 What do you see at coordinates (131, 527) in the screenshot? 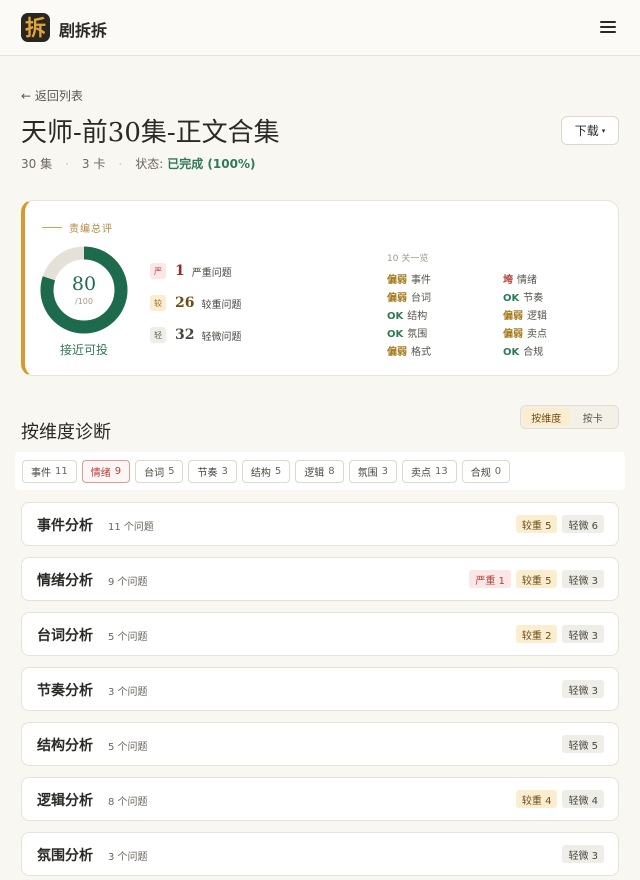
I see `dimension-issue-count: 11 个问题` at bounding box center [131, 527].